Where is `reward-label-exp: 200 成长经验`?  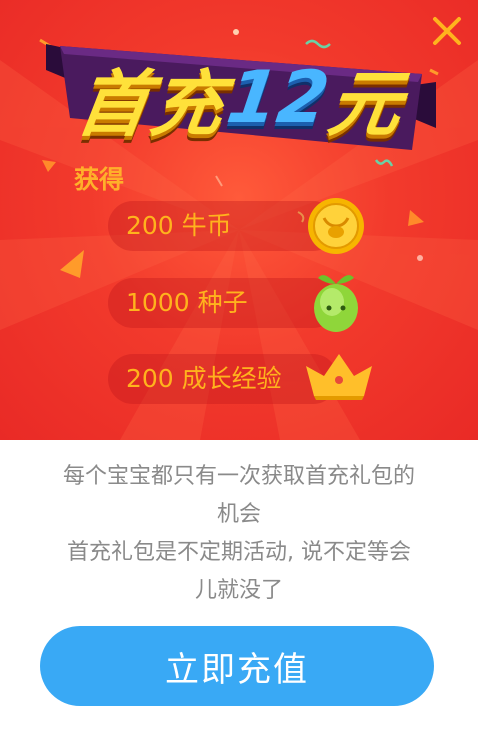
reward-label-exp: 200 成长经验 is located at coordinates (204, 378).